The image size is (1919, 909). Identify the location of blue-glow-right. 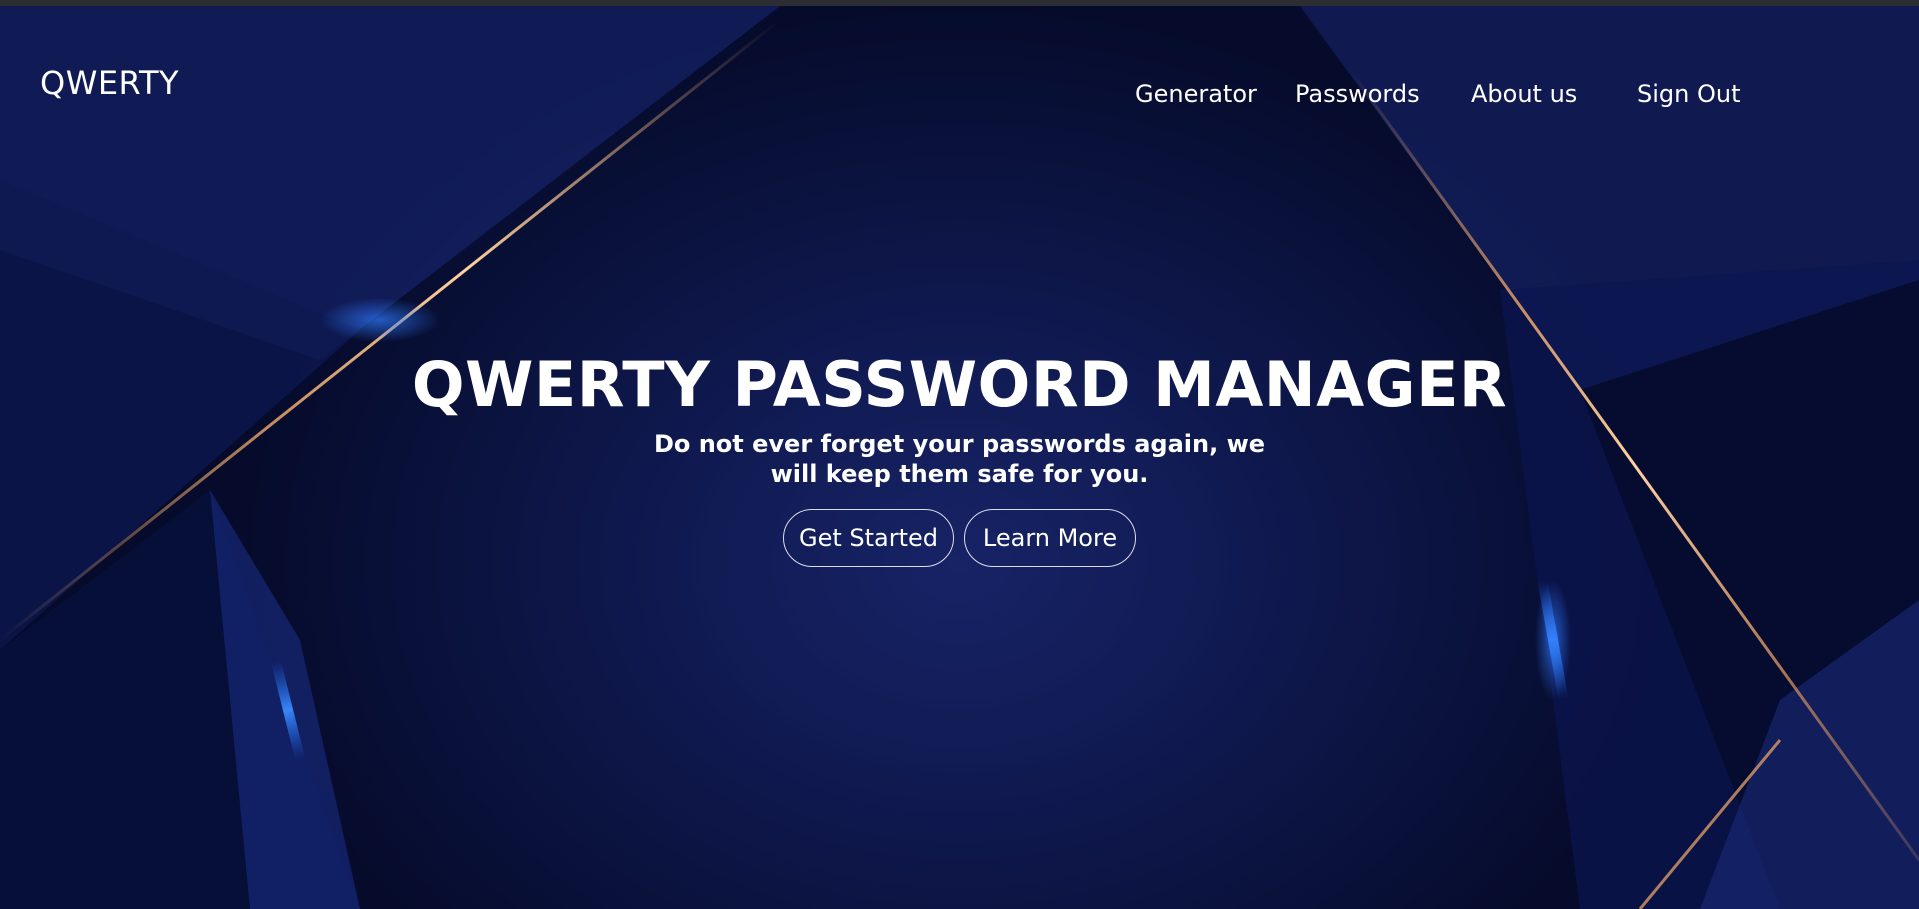
(1553, 640).